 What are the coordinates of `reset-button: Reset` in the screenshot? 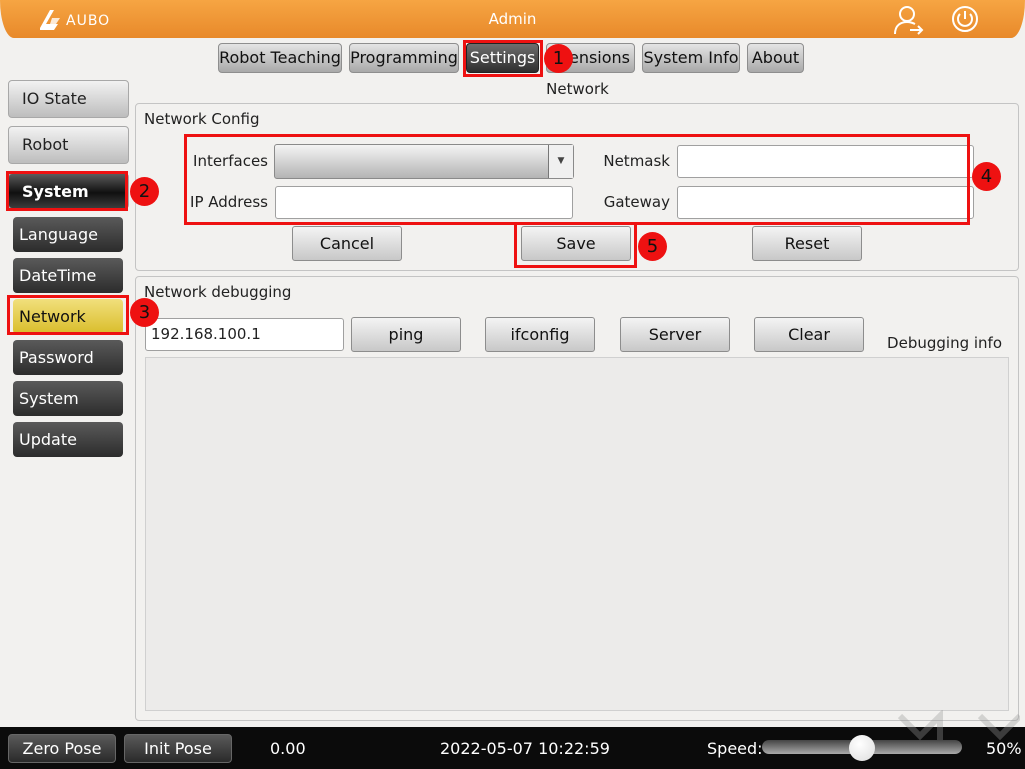 It's located at (807, 243).